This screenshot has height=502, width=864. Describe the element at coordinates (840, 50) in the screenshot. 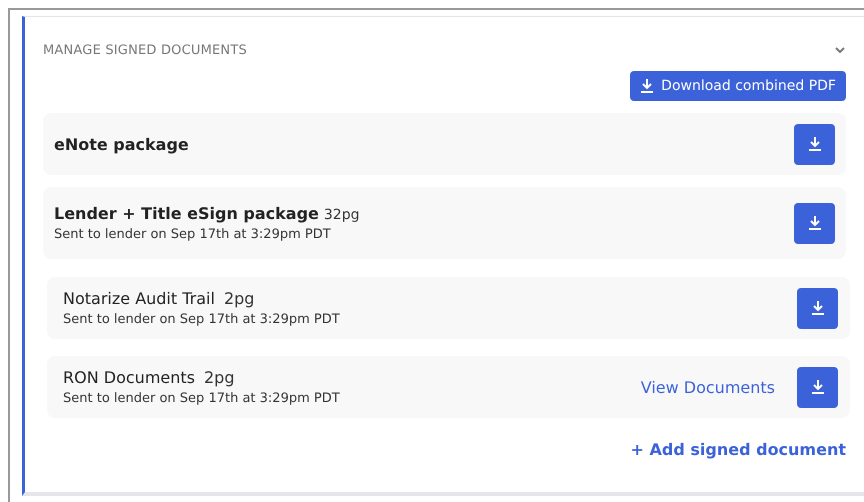

I see `chevron-down-icon` at that location.